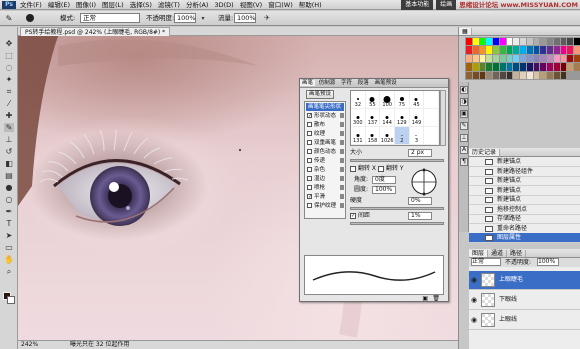  I want to click on clone-stamp-icon: ⊥, so click(9, 139).